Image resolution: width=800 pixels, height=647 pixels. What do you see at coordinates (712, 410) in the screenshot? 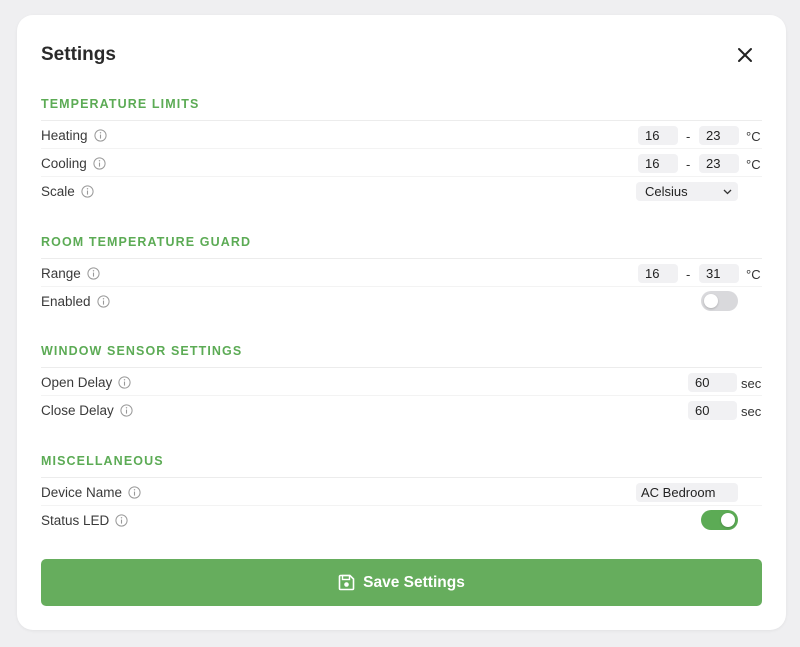
I see `close-delay-input` at bounding box center [712, 410].